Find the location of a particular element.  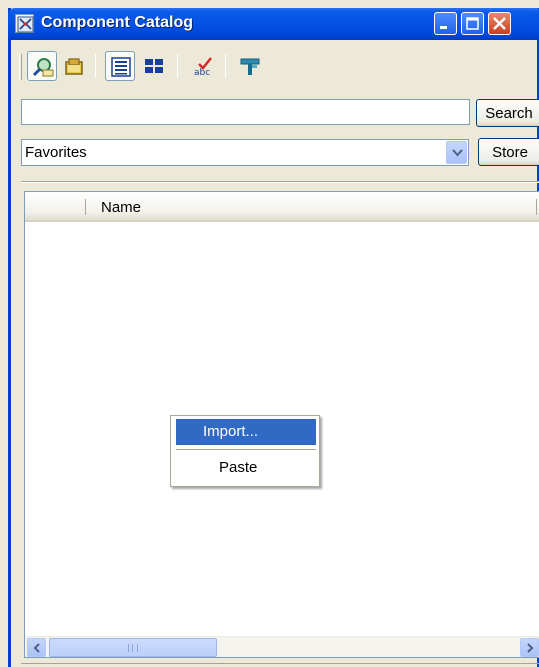

column-header-name: Name is located at coordinates (121, 207).